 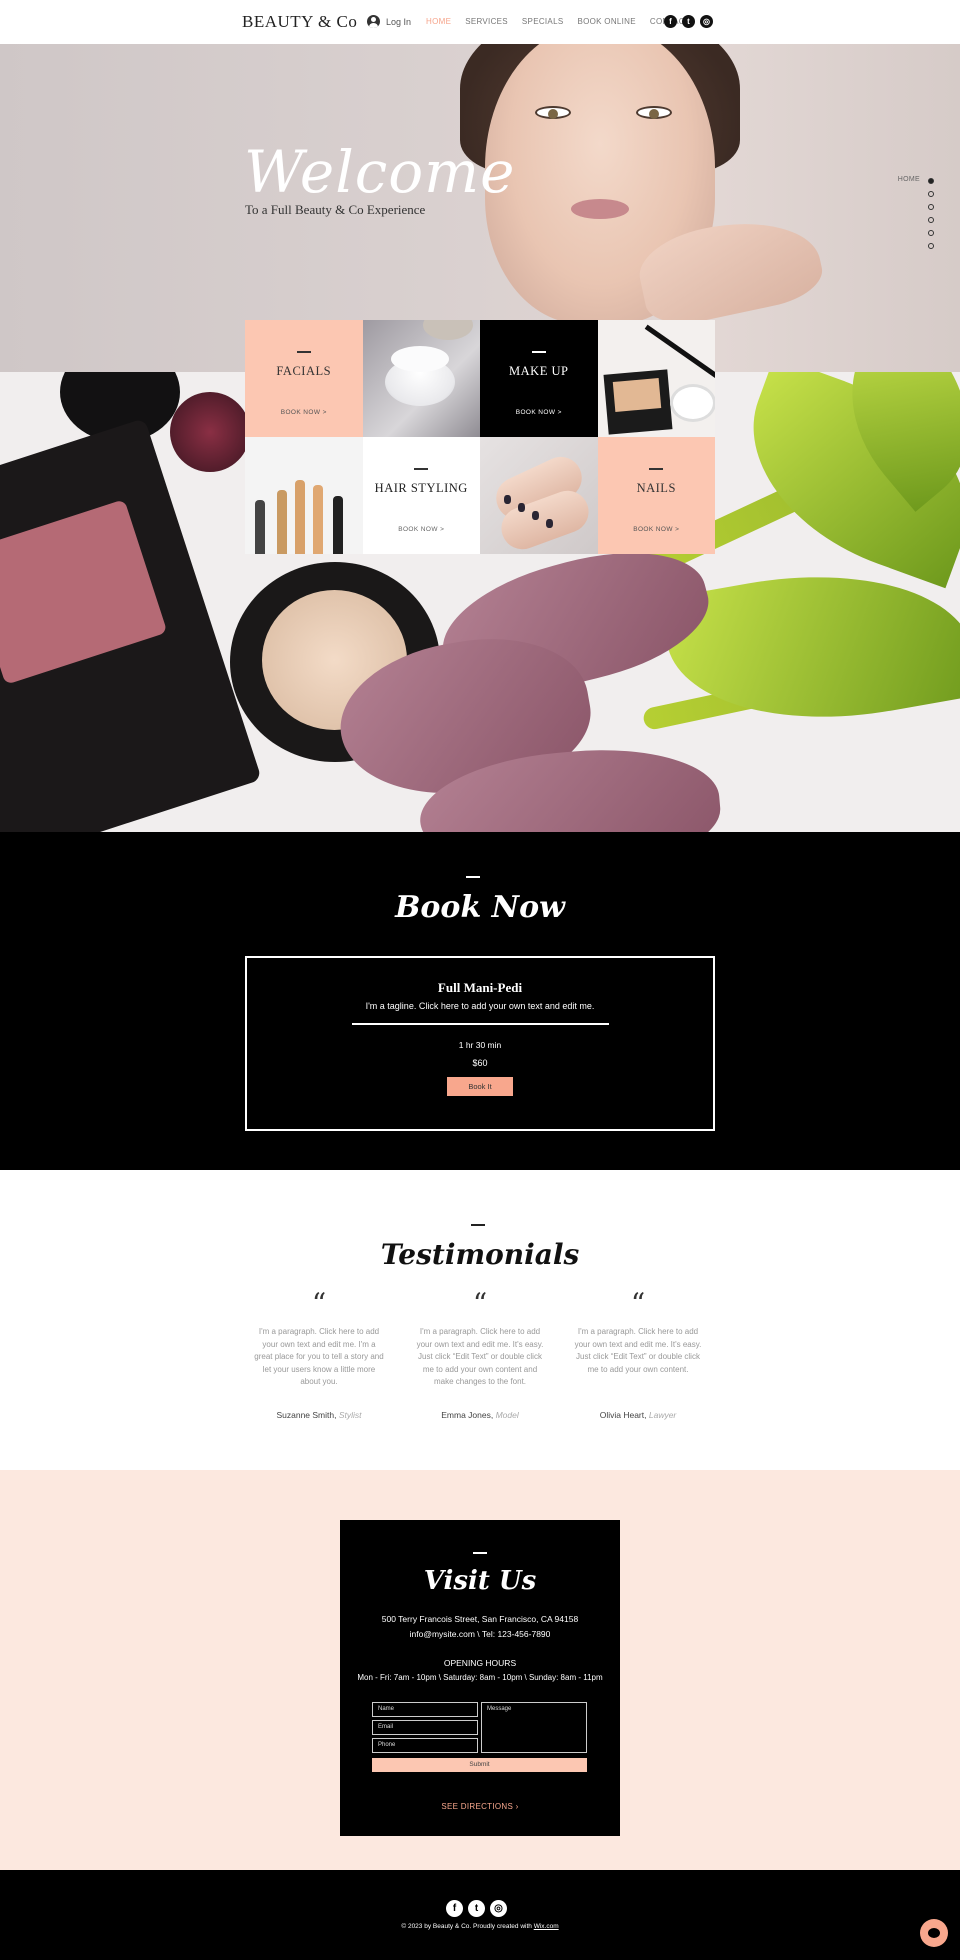 I want to click on testimonials-heading: Testimonials, so click(x=480, y=1254).